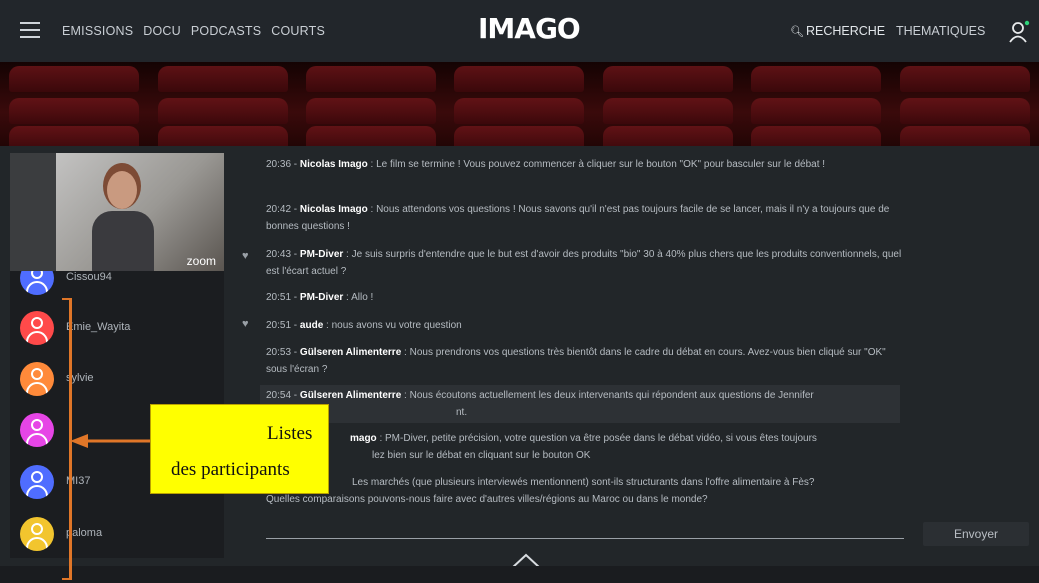  What do you see at coordinates (1019, 32) in the screenshot?
I see `user-icon` at bounding box center [1019, 32].